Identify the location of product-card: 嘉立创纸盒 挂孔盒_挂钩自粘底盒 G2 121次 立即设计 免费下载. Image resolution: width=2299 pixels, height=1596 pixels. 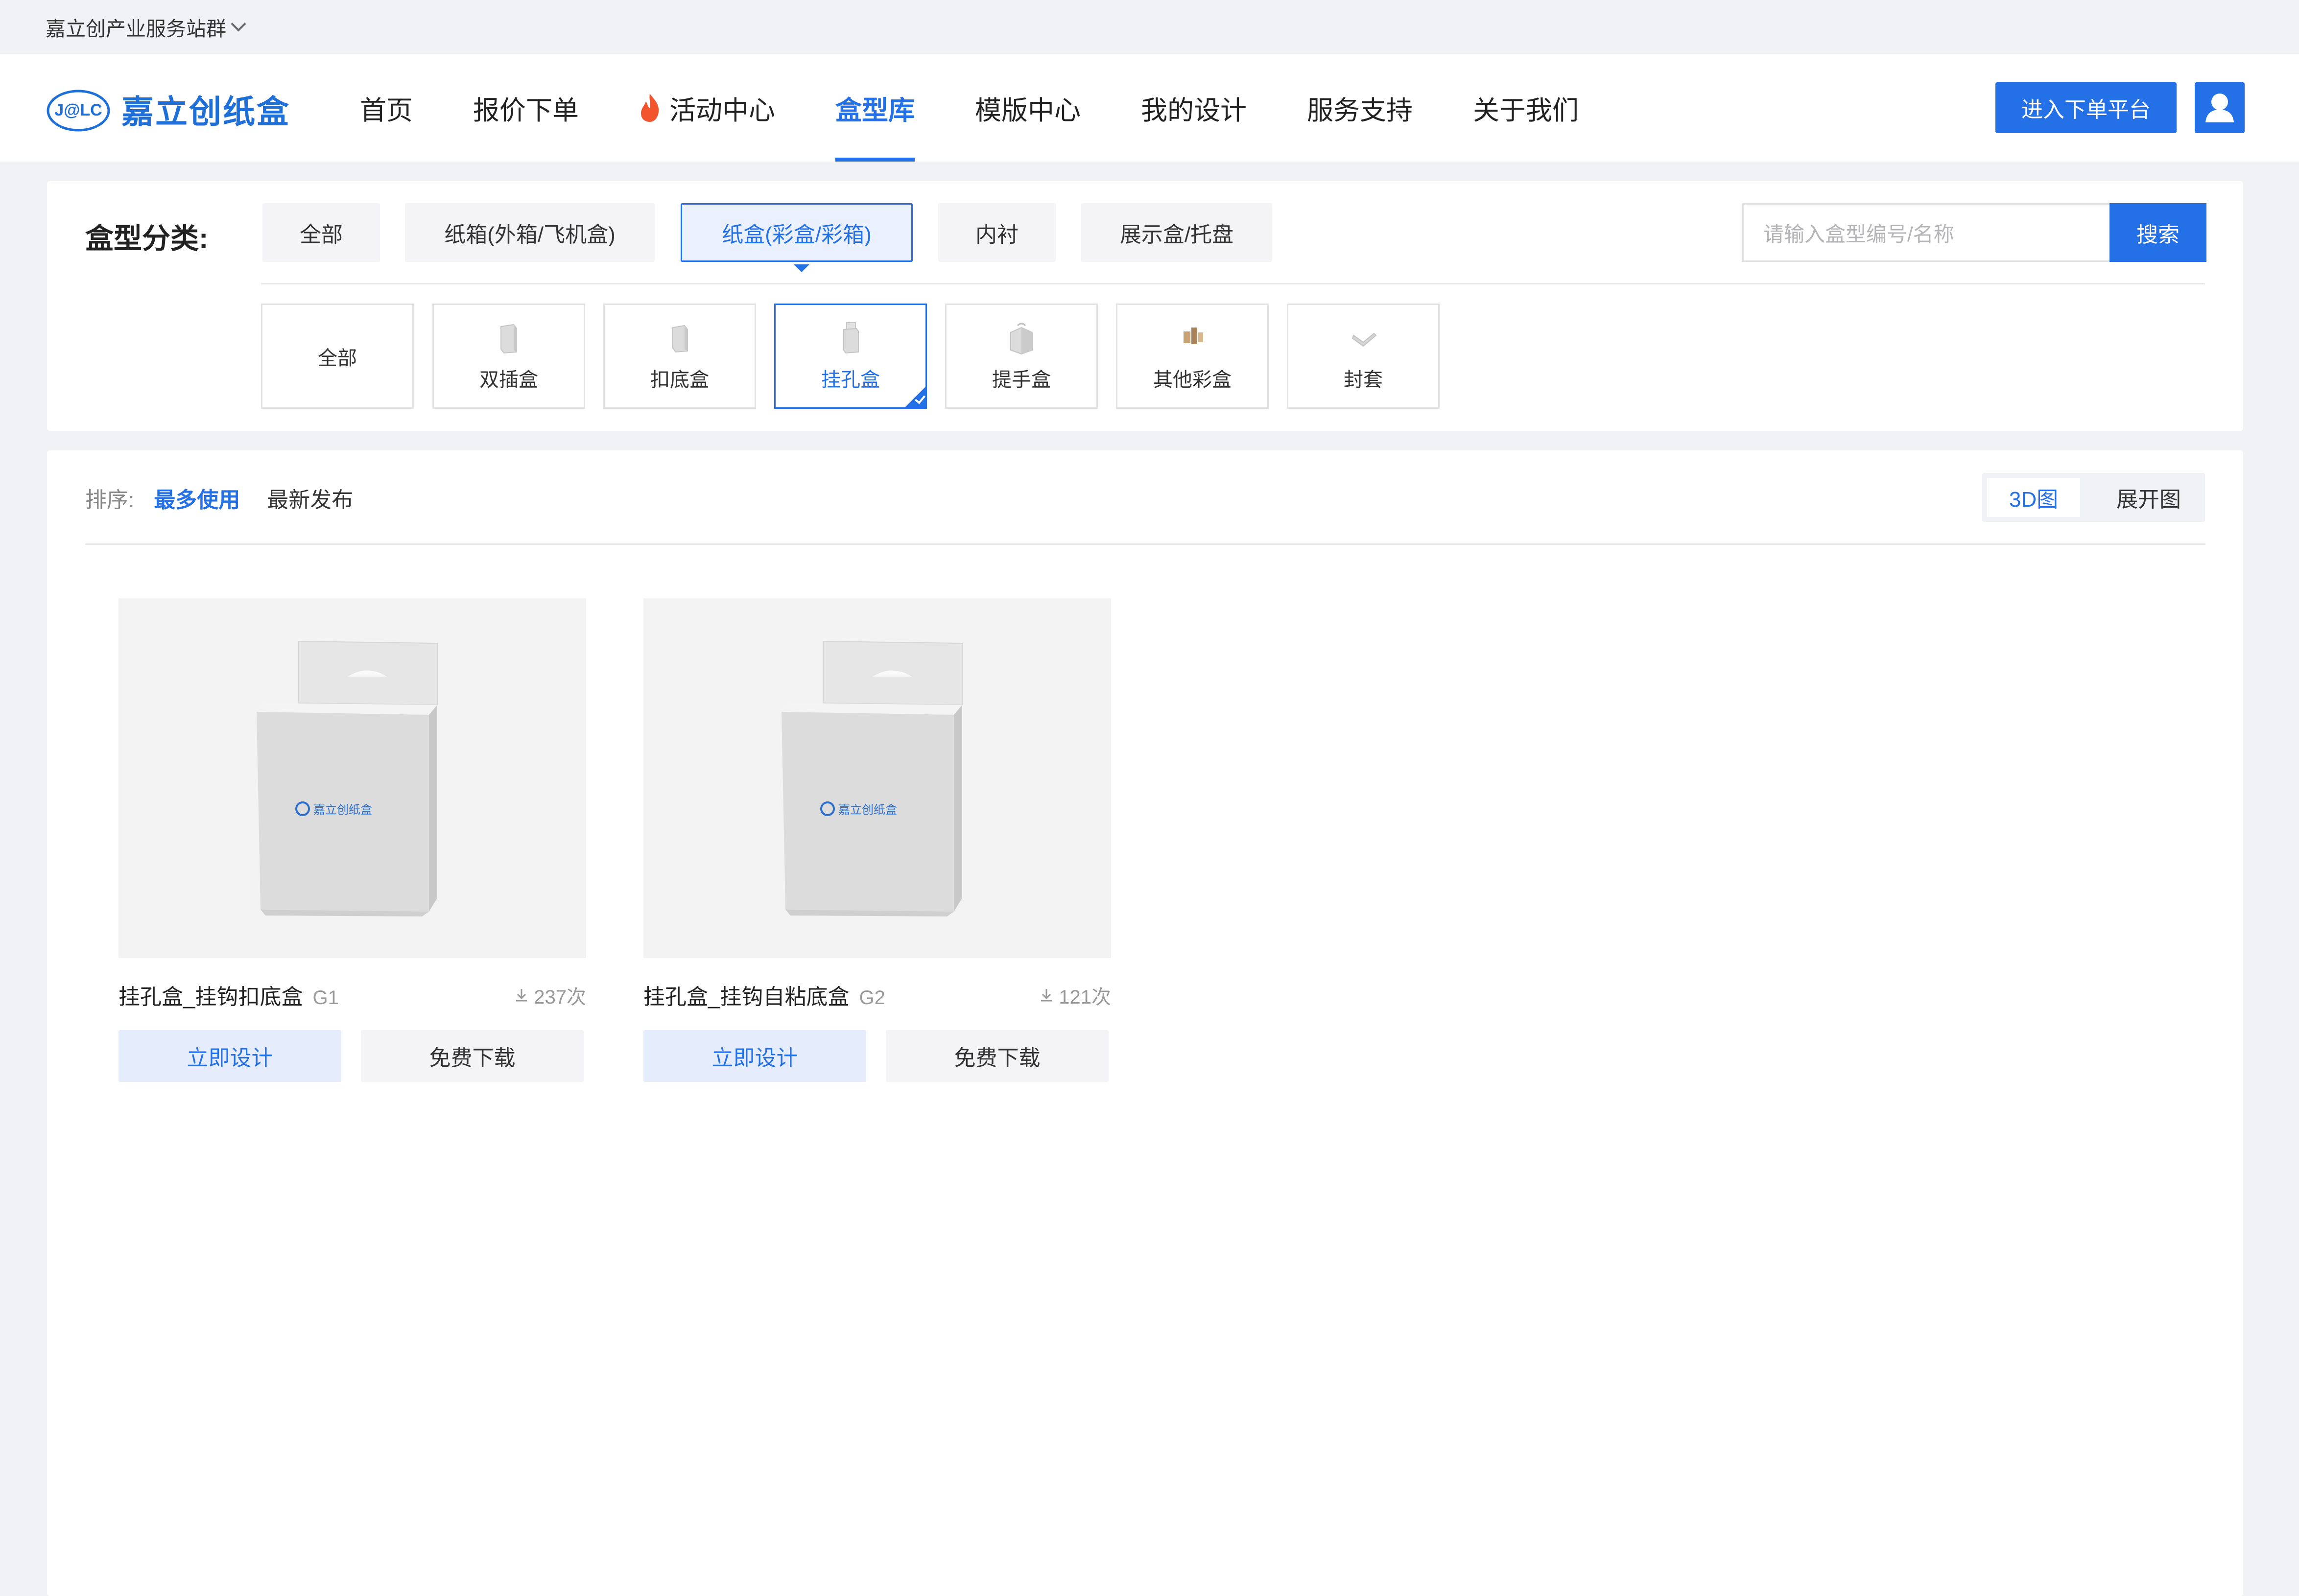
(877, 840).